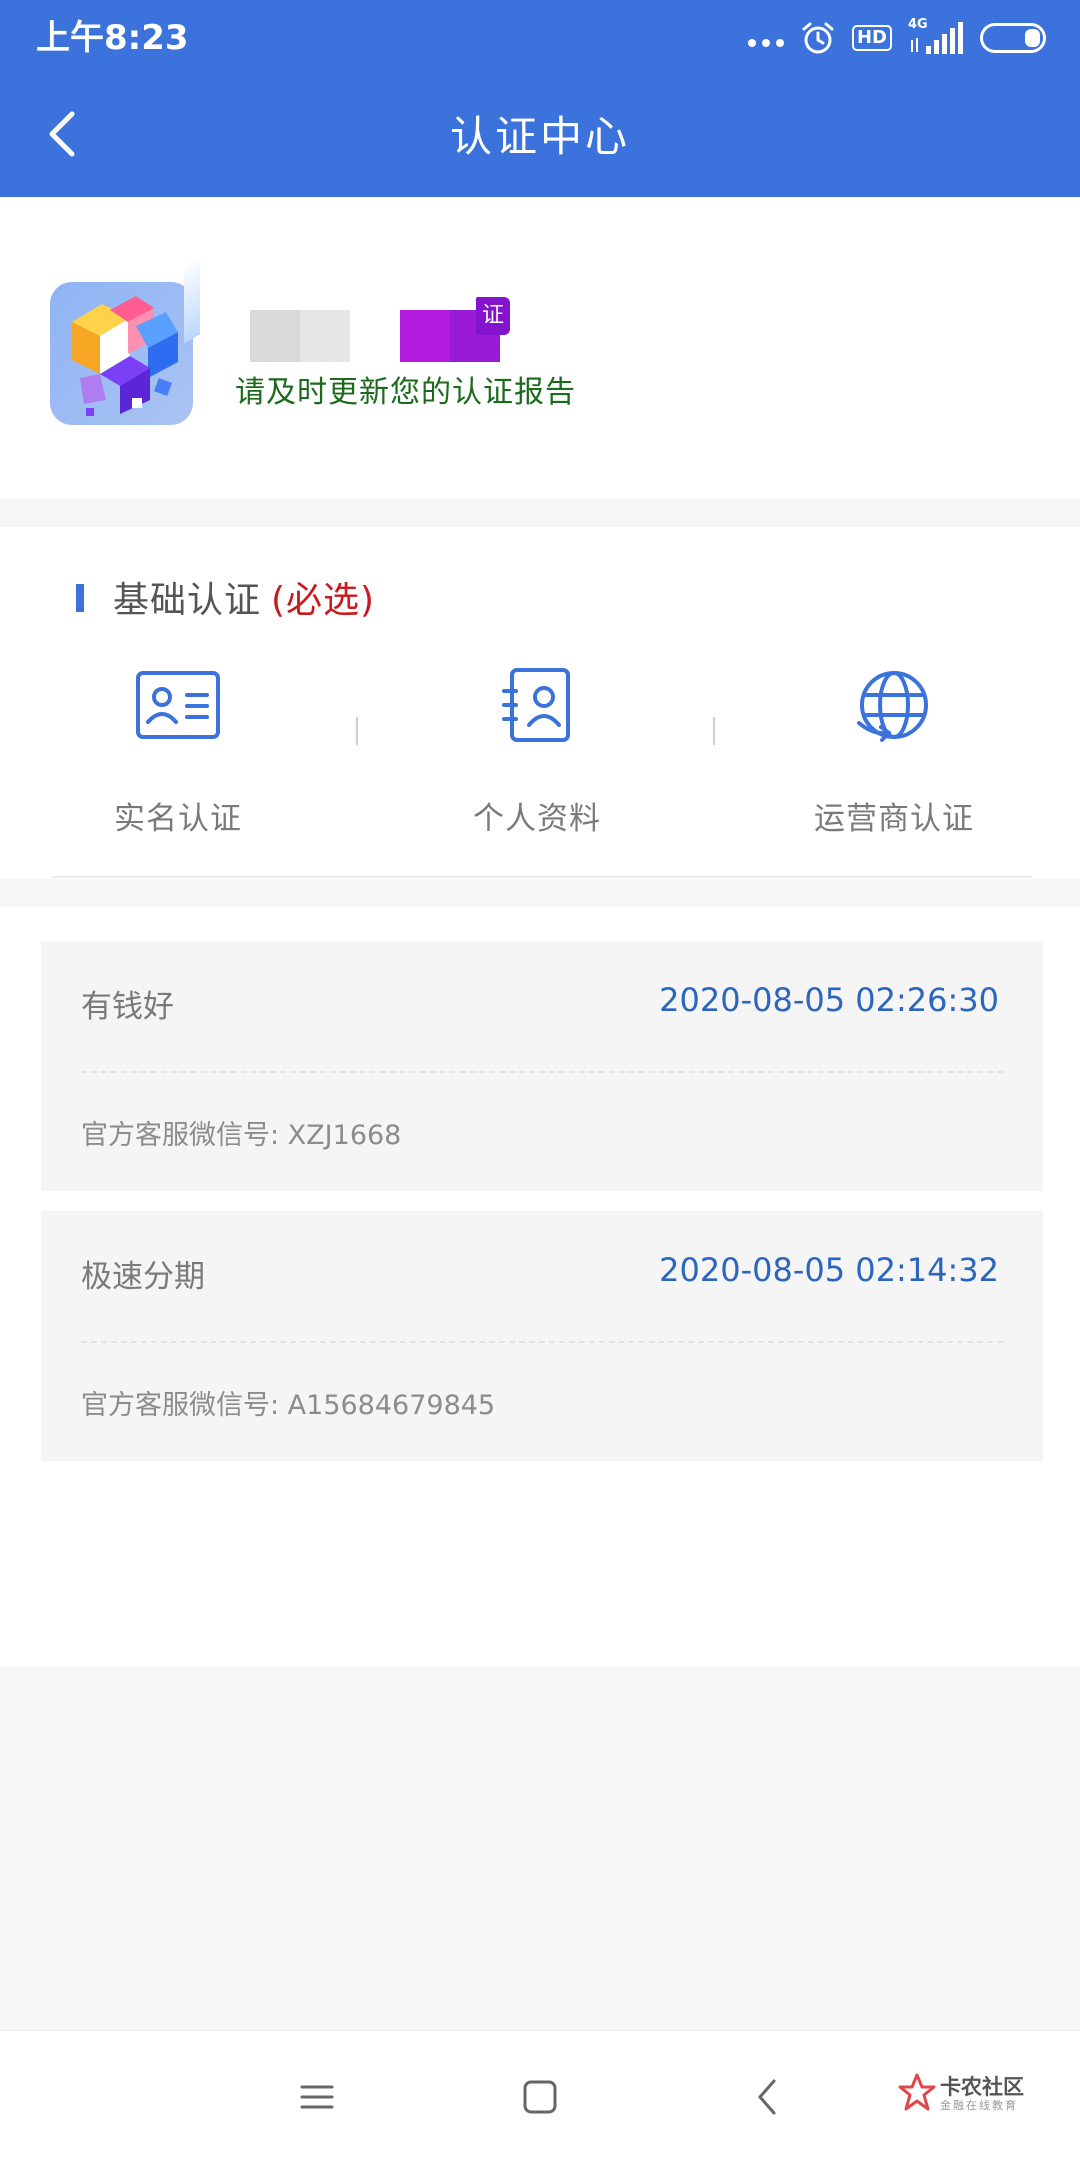 This screenshot has height=2160, width=1080. What do you see at coordinates (936, 38) in the screenshot?
I see `signal-icon: 4G` at bounding box center [936, 38].